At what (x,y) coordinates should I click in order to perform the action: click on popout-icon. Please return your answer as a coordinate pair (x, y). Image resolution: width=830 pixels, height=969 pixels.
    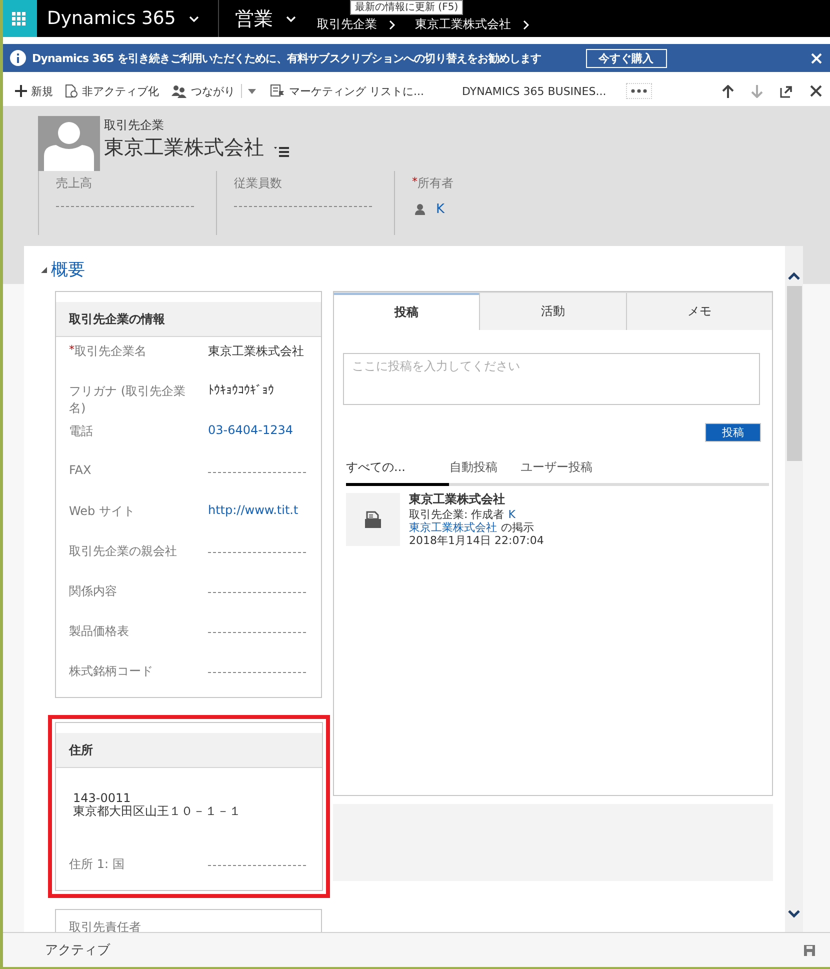
    Looking at the image, I should click on (786, 91).